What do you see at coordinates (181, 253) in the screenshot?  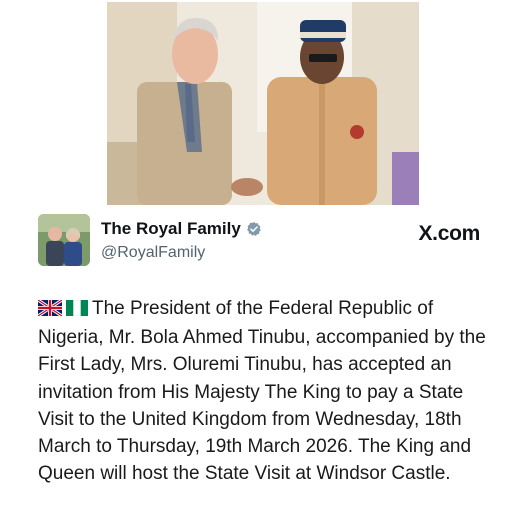 I see `account-handle: @RoyalFamily` at bounding box center [181, 253].